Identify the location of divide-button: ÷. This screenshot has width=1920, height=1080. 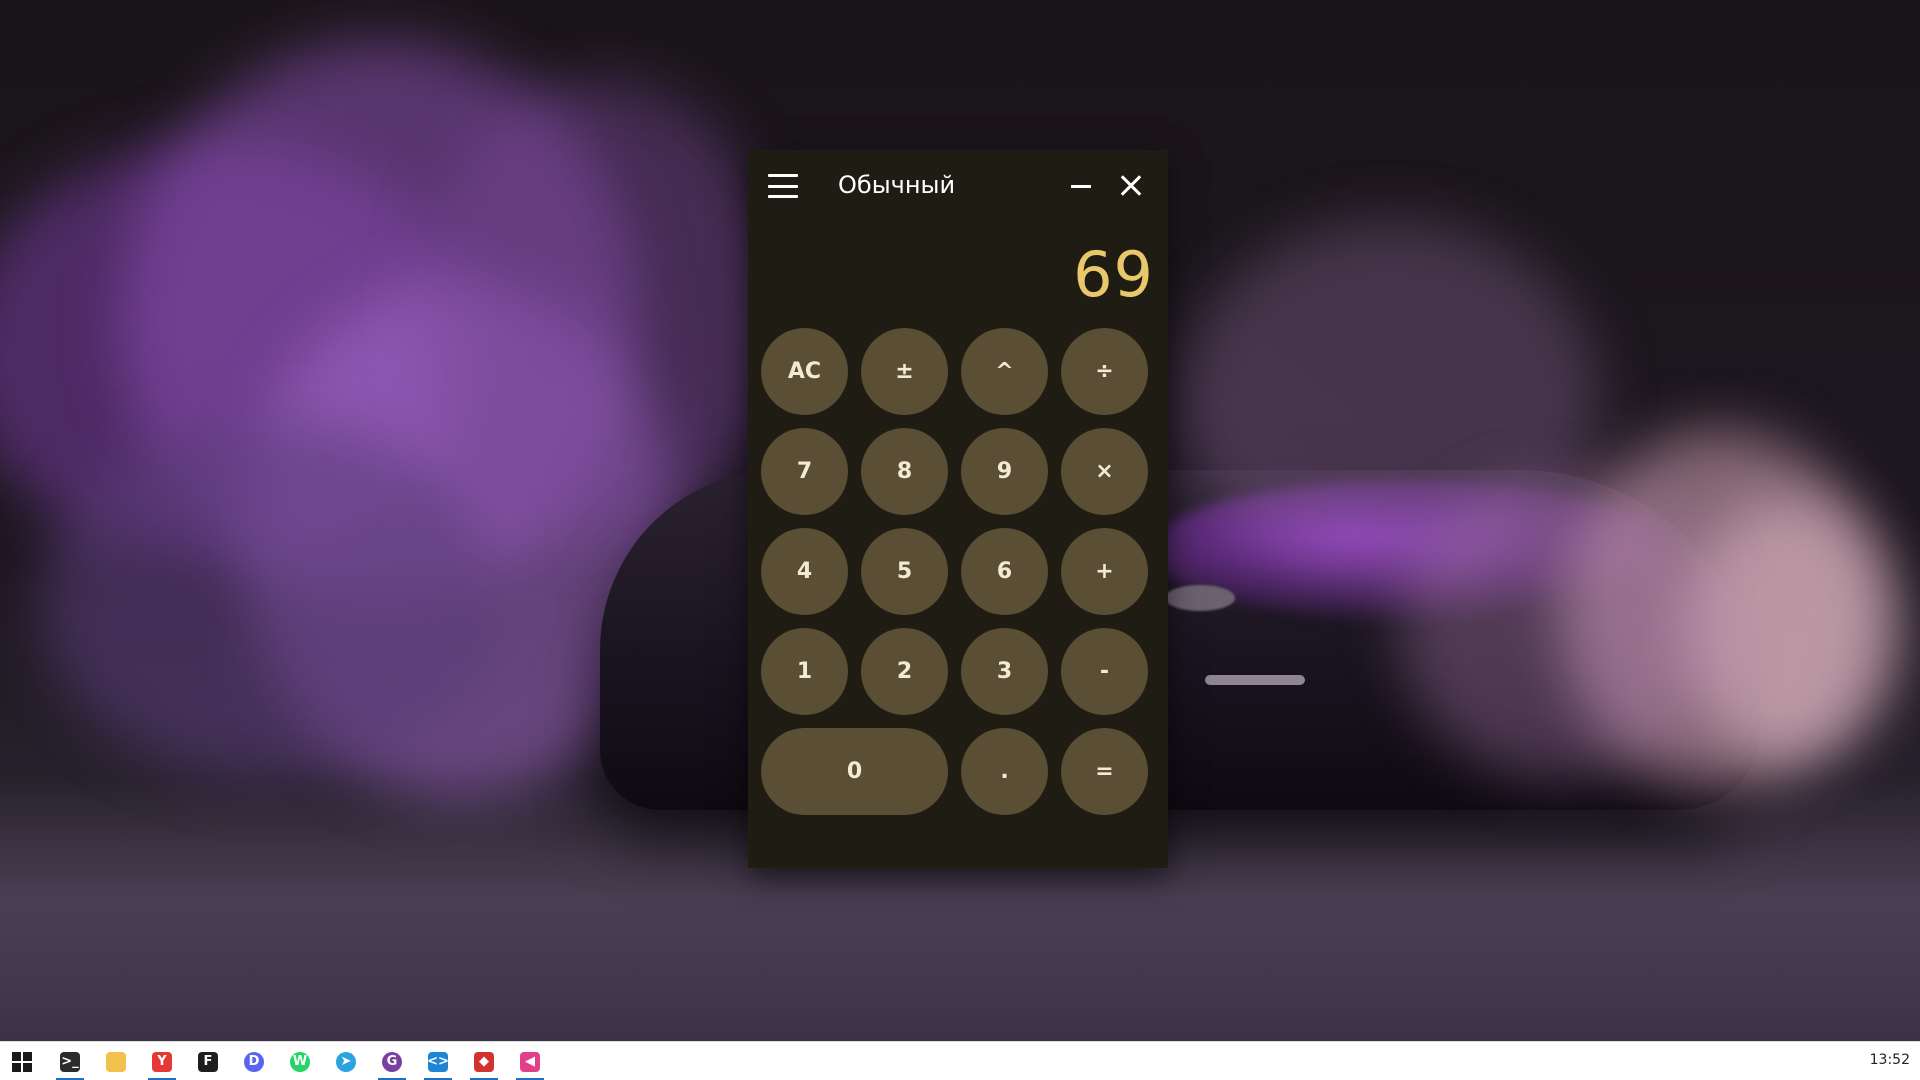
(1104, 371).